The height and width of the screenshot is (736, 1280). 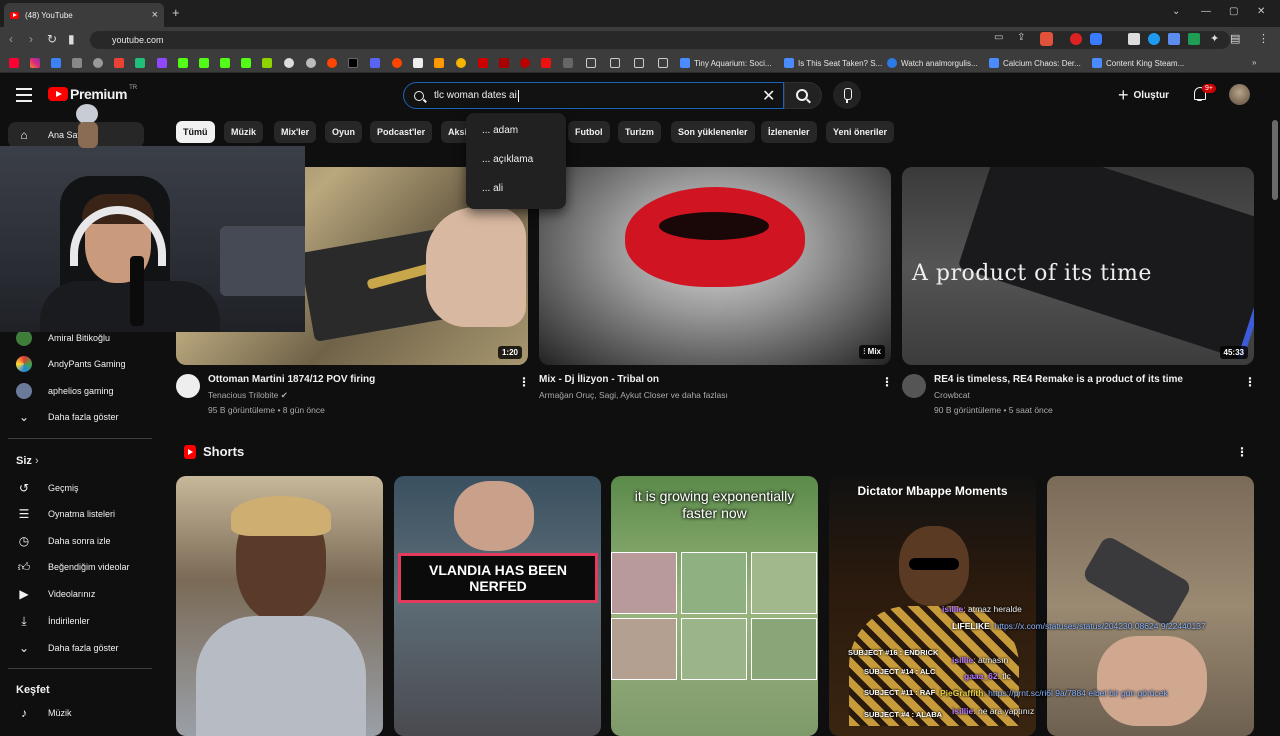 I want to click on sidebar-item-history: ↺ Geçmiş, so click(x=47, y=488).